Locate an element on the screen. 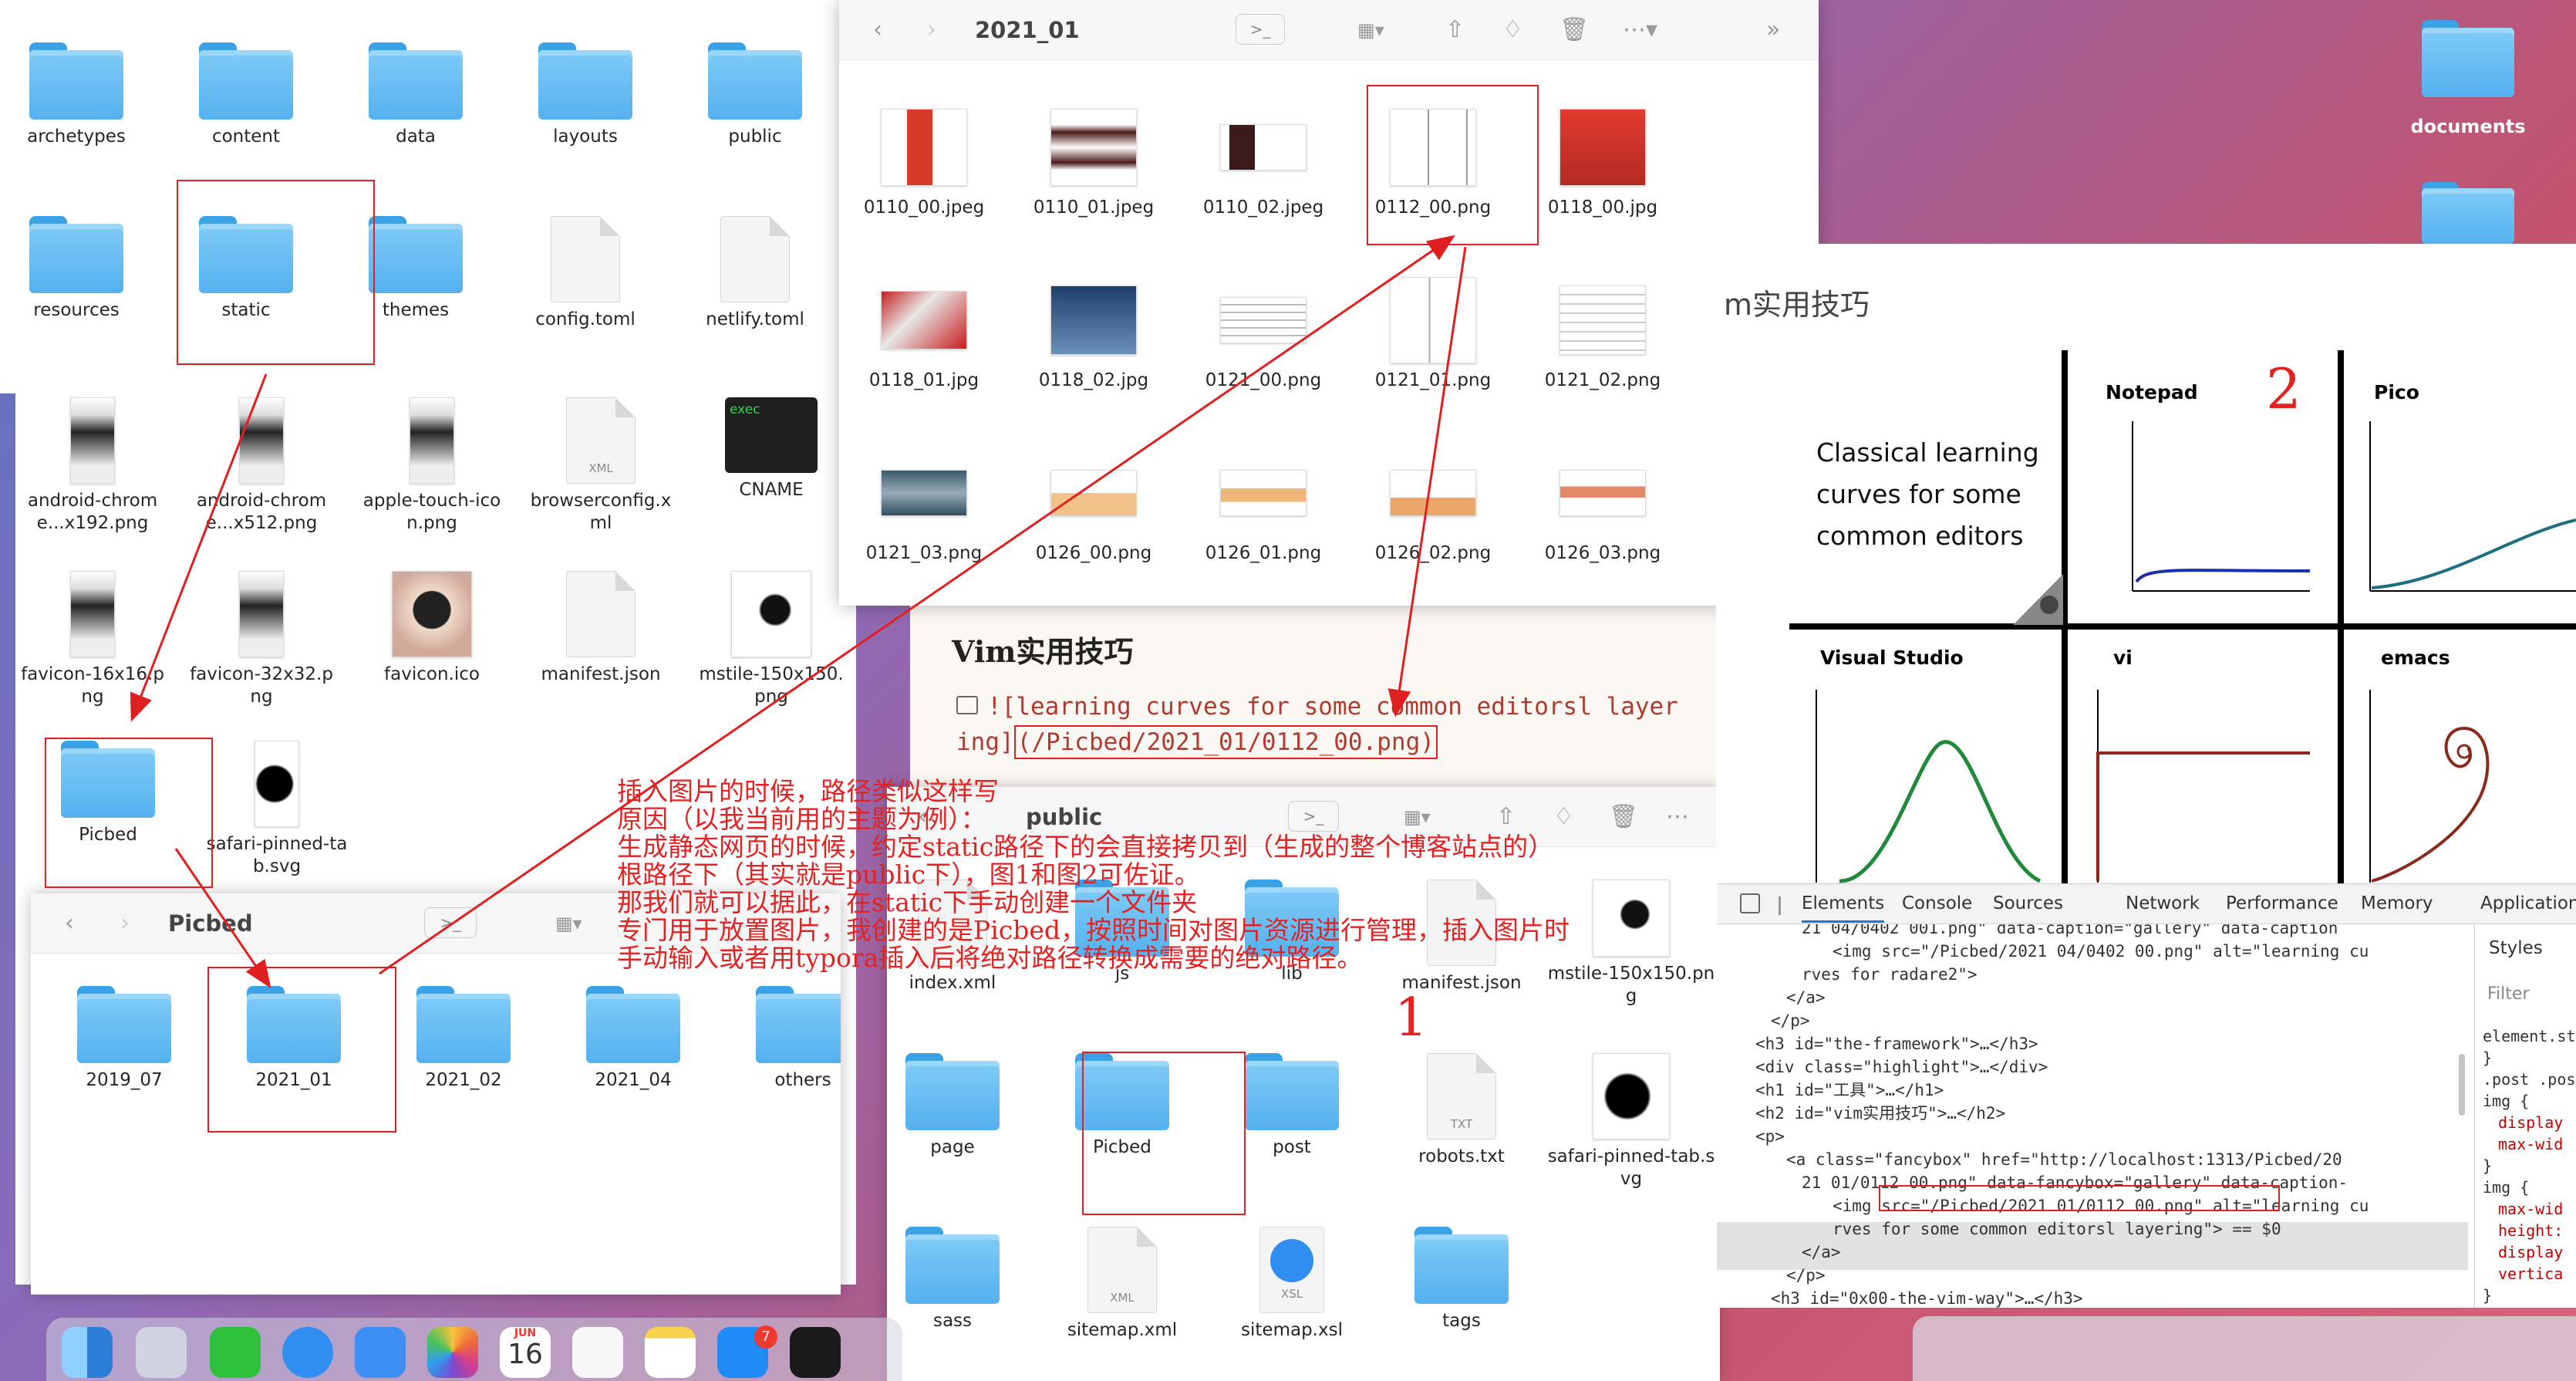  inspect-icon is located at coordinates (1750, 903).